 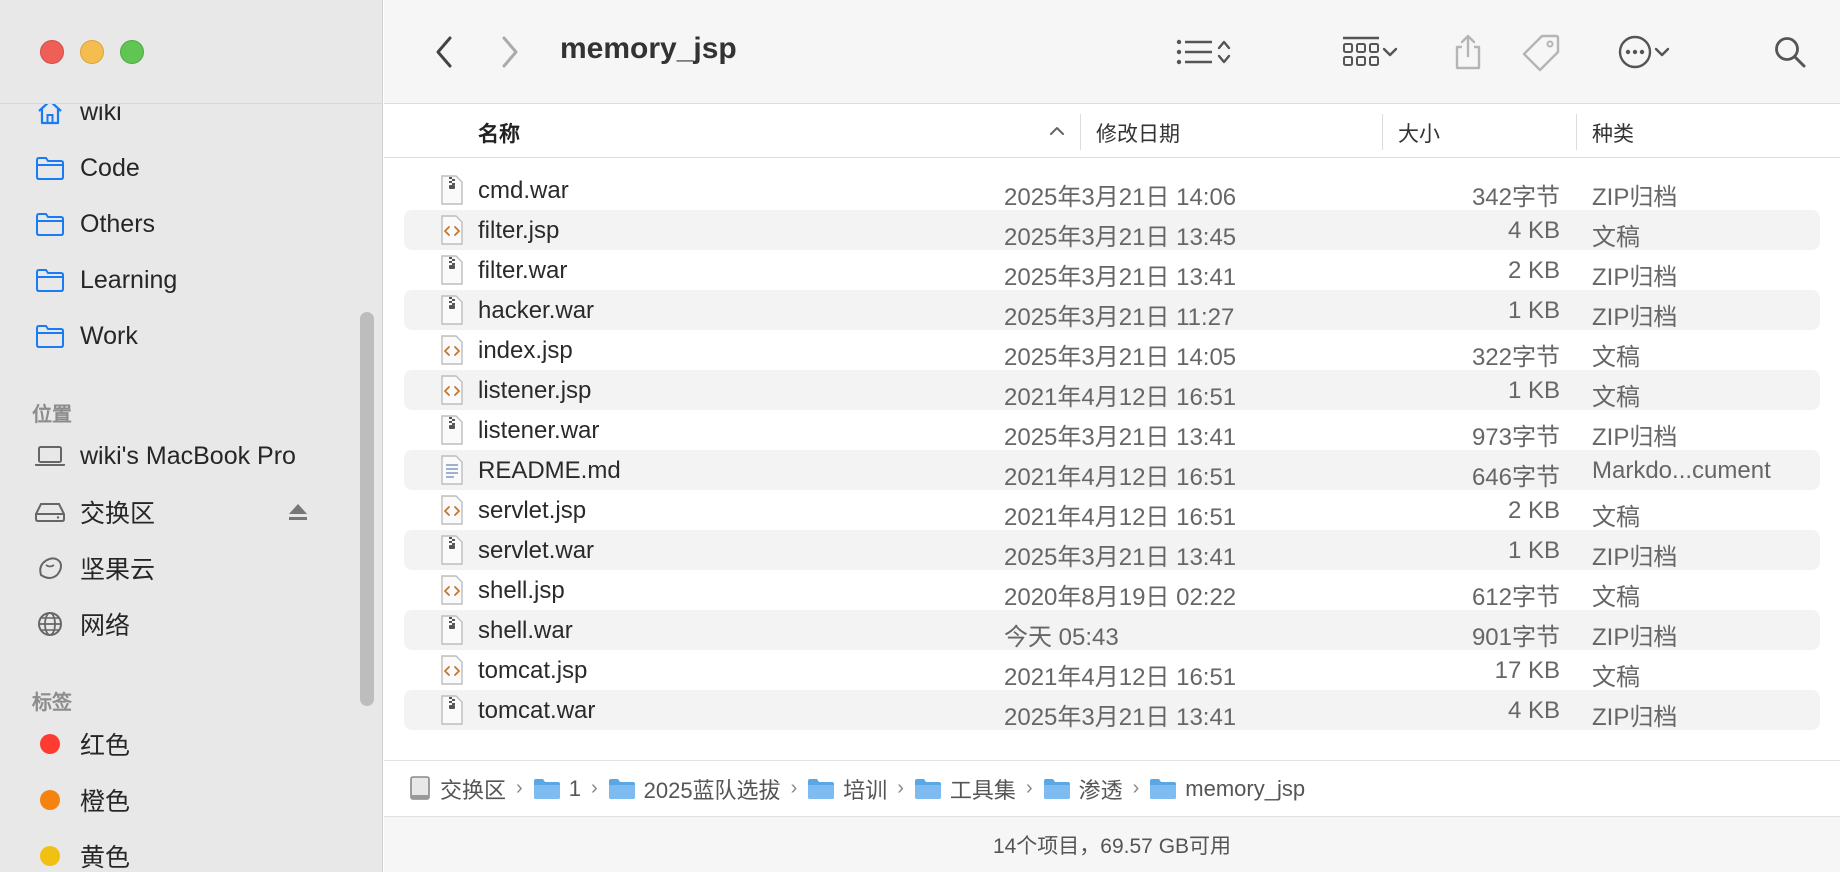 I want to click on file-row: listener.war 2025年3月21日 13:41 973字节 ZIP归档, so click(x=1112, y=430).